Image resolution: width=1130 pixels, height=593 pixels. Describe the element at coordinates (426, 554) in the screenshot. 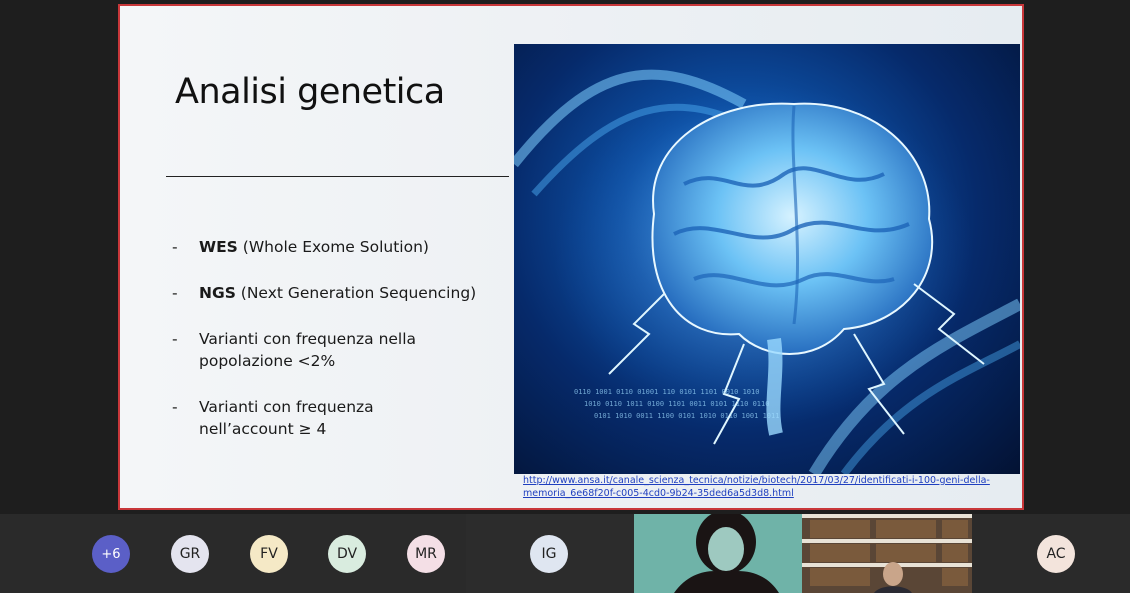

I see `participant-avatar: MR` at that location.